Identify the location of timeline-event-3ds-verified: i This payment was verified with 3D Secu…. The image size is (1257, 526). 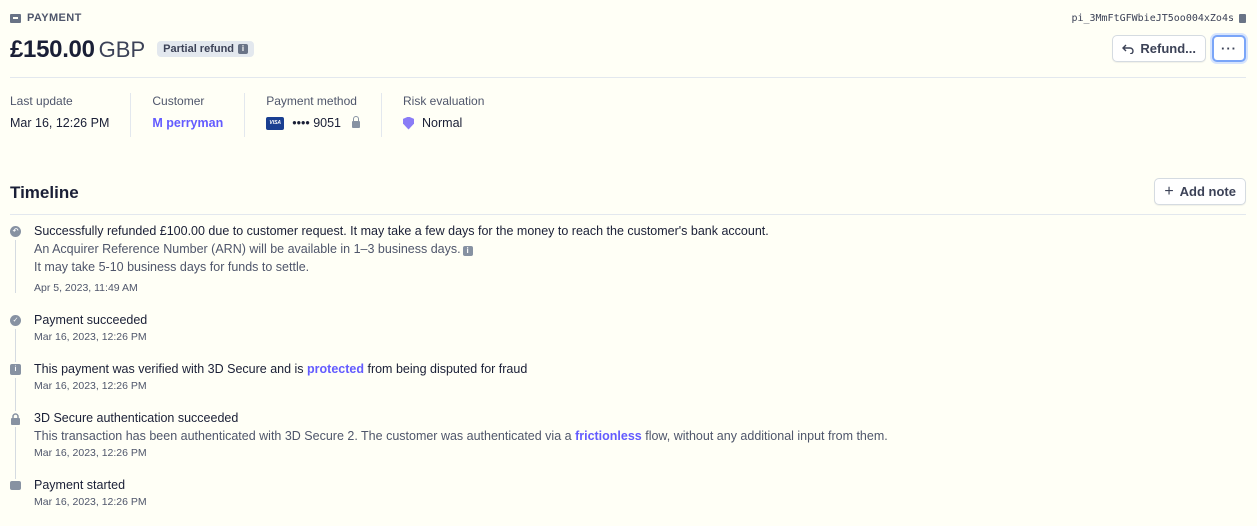
(628, 377).